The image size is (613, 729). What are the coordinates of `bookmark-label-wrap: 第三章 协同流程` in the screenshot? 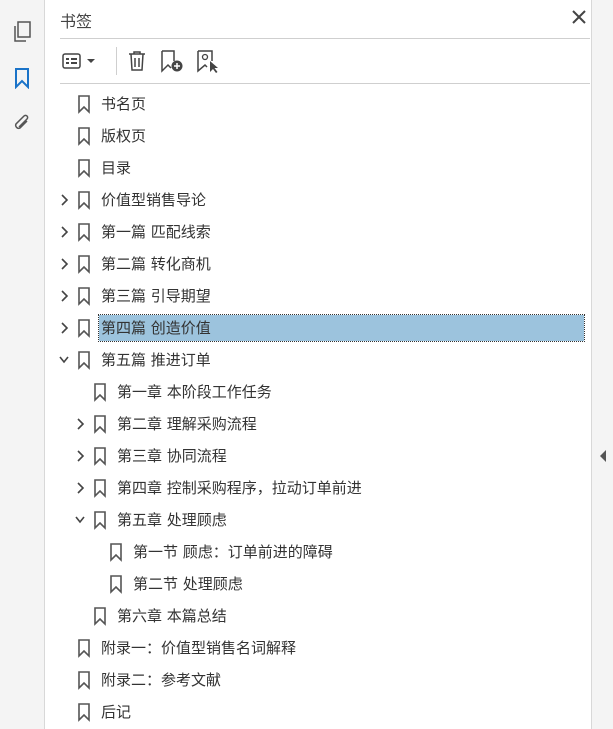 It's located at (172, 456).